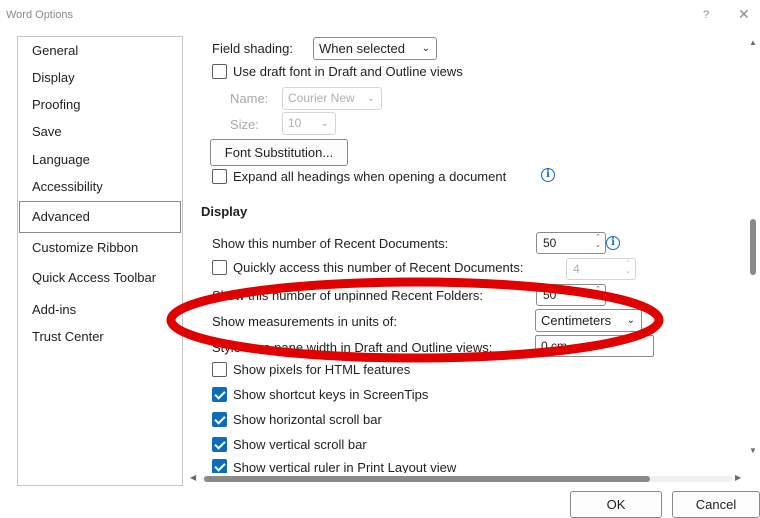 The height and width of the screenshot is (518, 760). Describe the element at coordinates (576, 320) in the screenshot. I see `measurement-units-value: Centimeters` at that location.